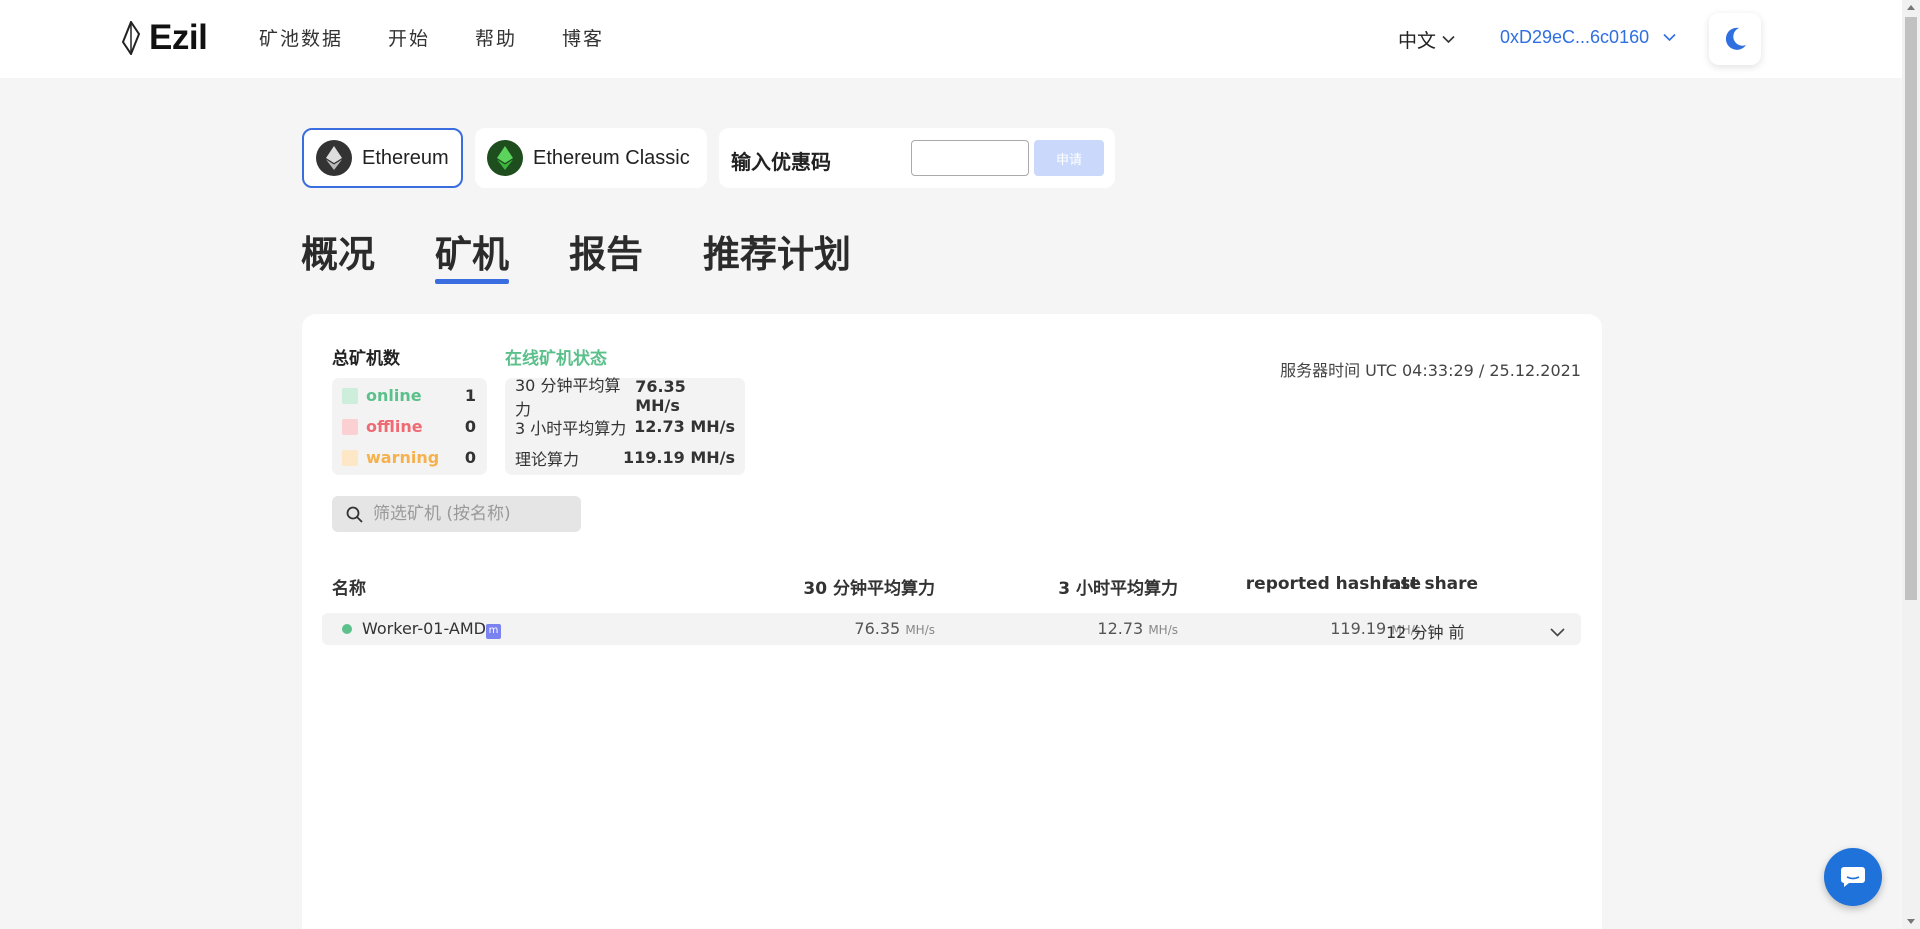 The height and width of the screenshot is (929, 1920). I want to click on col-avg30: 30 分钟平均算力, so click(869, 586).